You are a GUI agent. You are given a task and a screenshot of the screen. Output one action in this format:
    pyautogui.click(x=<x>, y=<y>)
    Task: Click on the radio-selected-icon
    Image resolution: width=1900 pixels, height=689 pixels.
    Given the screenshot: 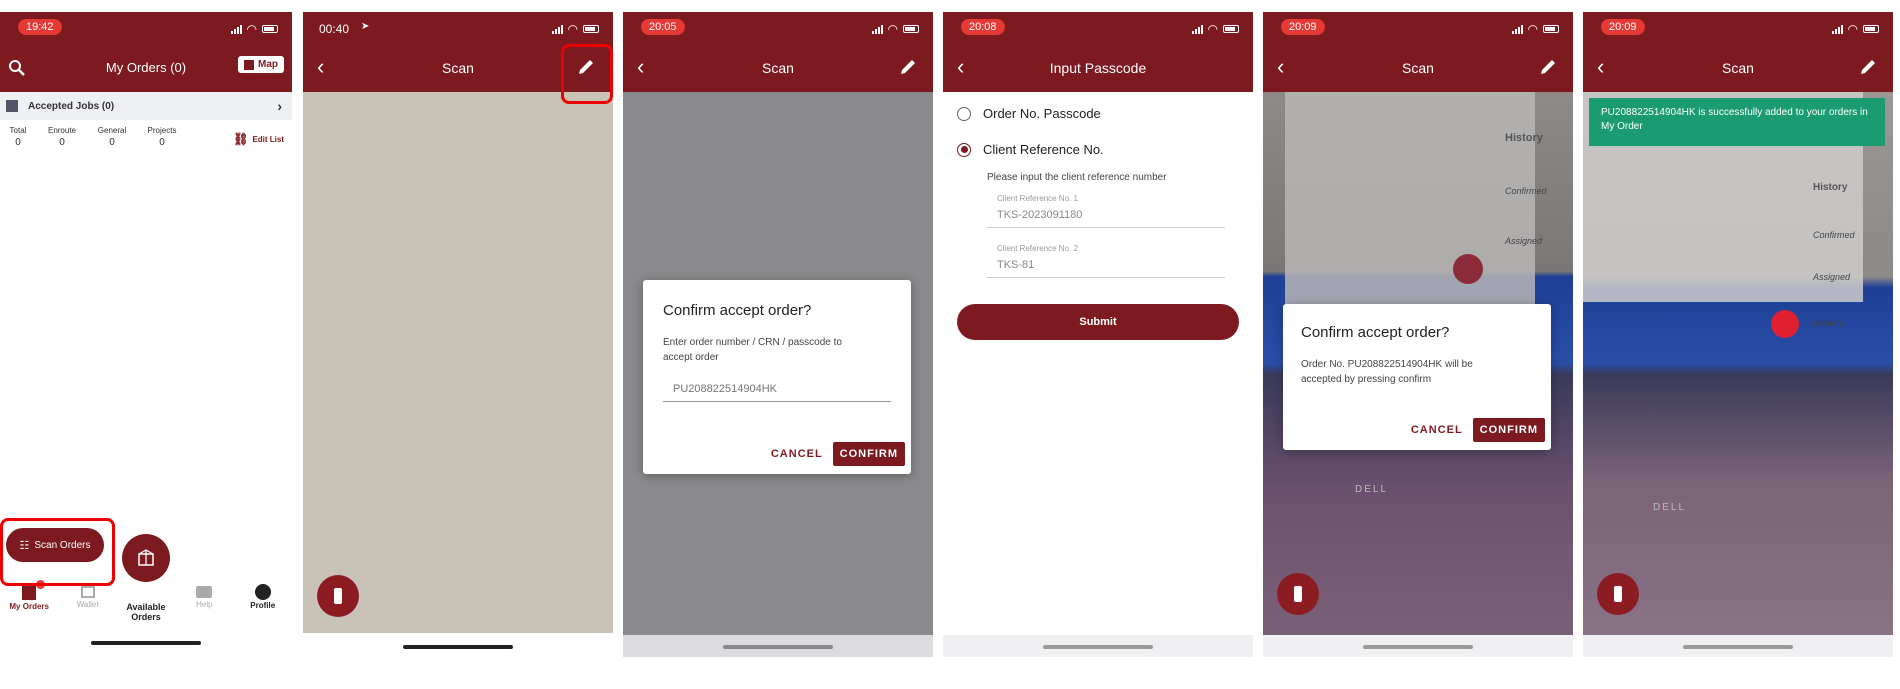 What is the action you would take?
    pyautogui.click(x=964, y=149)
    